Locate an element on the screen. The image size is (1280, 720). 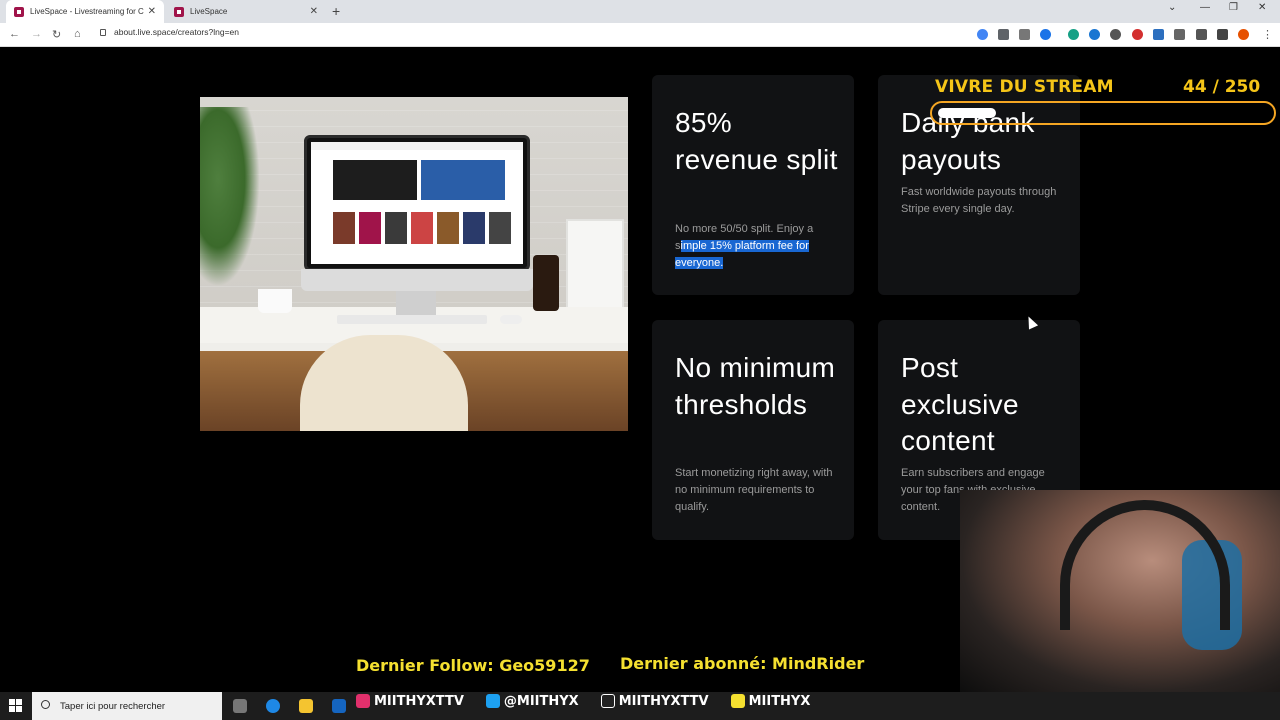
tab-livespace-creators: LiveSpace - Livestreaming for Cr ✕ is located at coordinates (85, 11).